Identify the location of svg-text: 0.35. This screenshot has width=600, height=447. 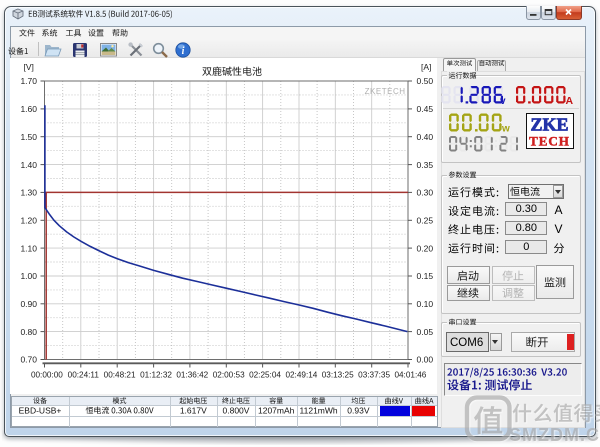
(425, 165).